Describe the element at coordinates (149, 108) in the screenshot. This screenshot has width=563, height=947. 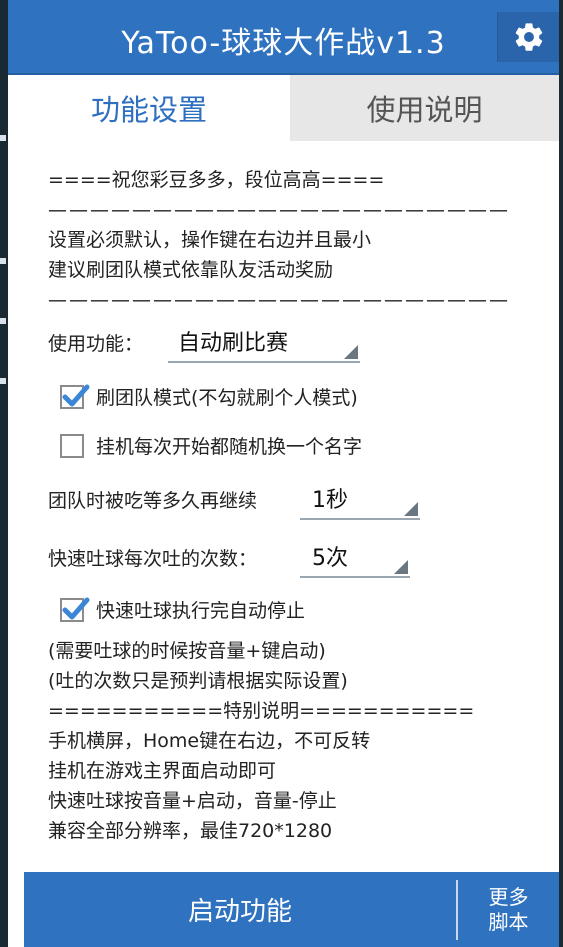
I see `tab-function-settings: 功能设置` at that location.